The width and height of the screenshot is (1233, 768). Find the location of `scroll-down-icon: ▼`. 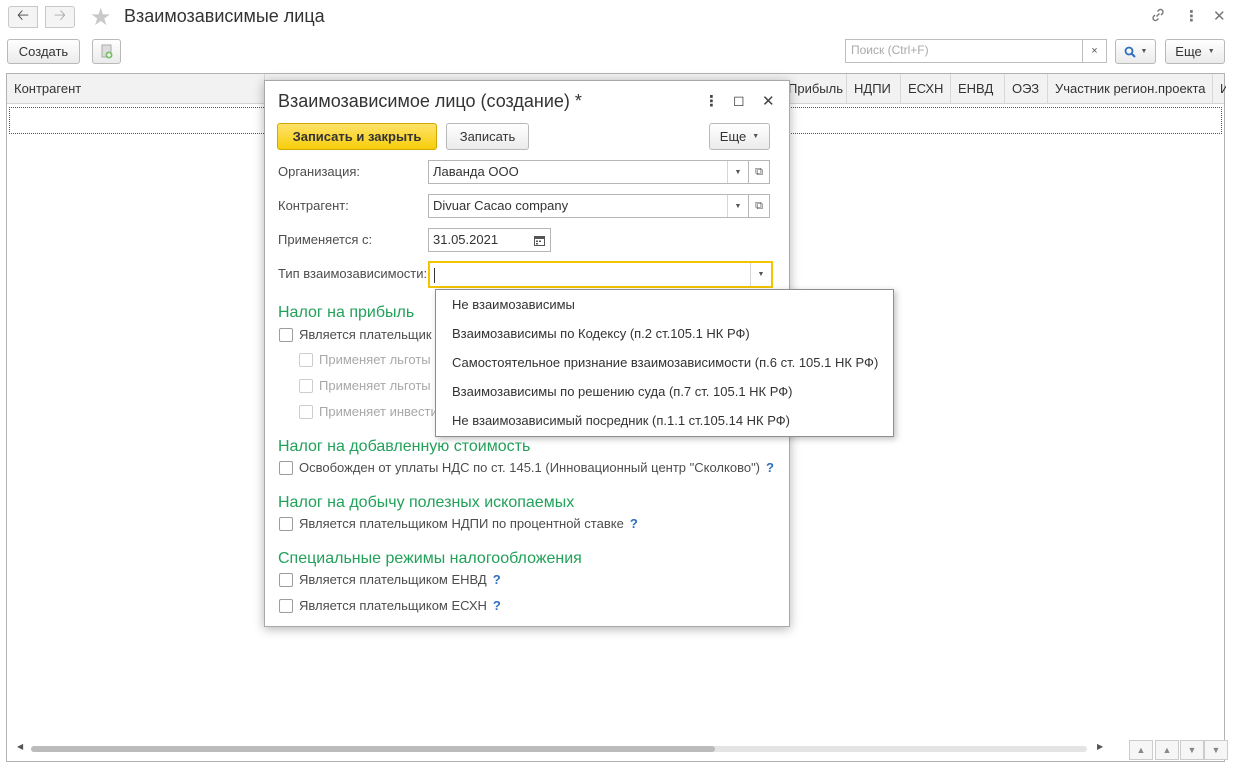

scroll-down-icon: ▼ is located at coordinates (1192, 750).